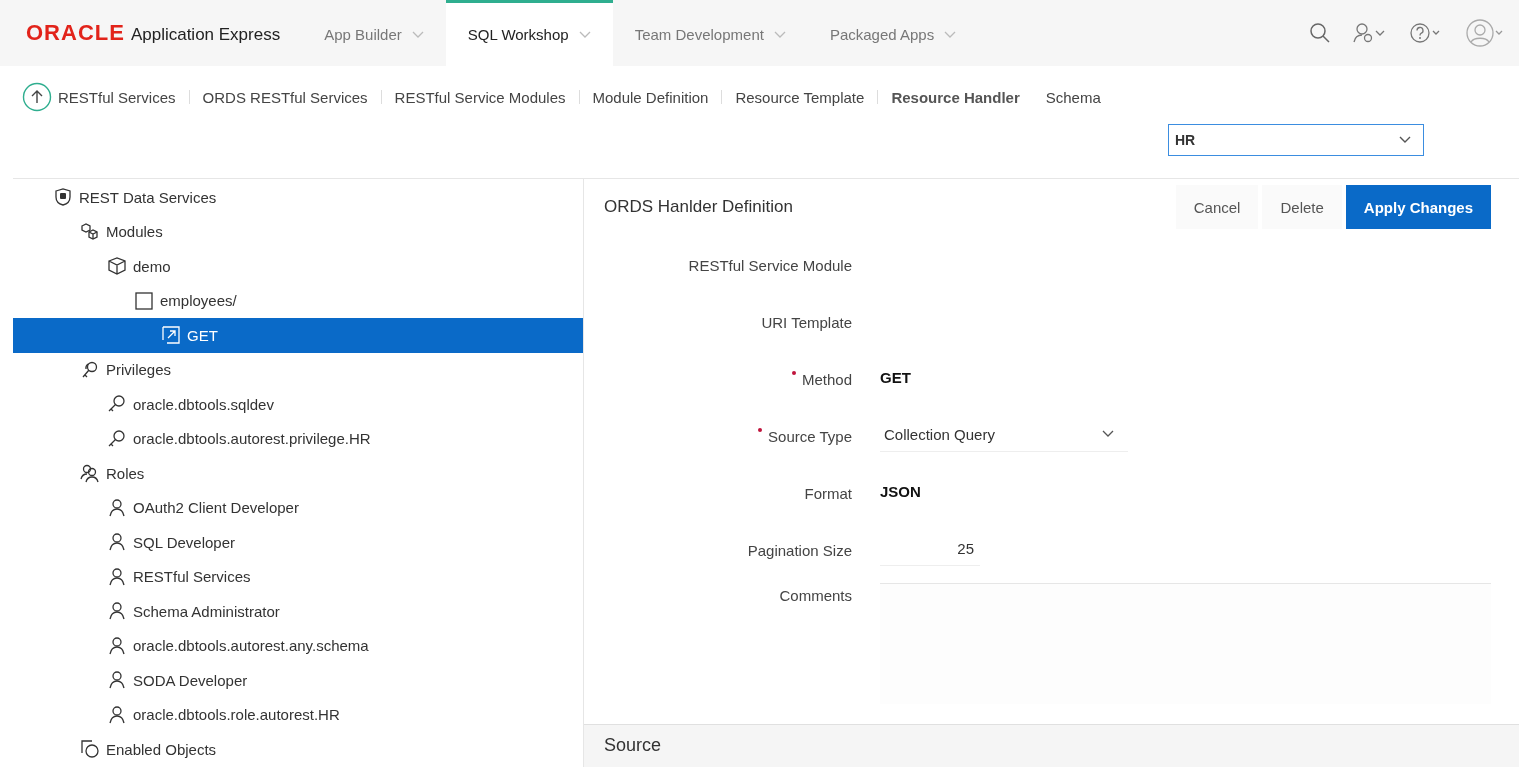  What do you see at coordinates (828, 493) in the screenshot?
I see `field-label: Format` at bounding box center [828, 493].